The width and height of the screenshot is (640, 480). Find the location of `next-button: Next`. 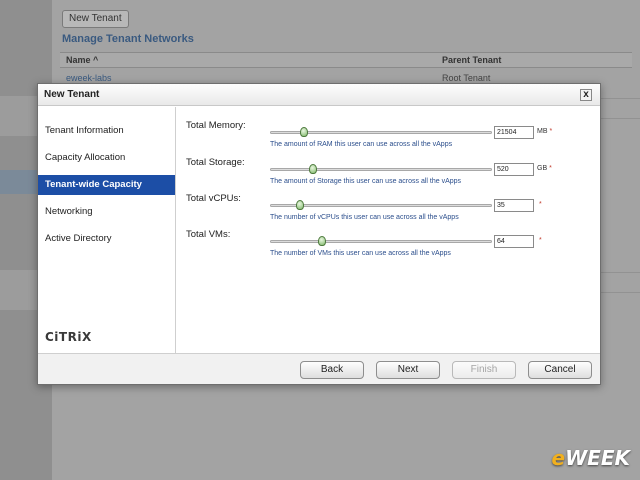

next-button: Next is located at coordinates (408, 370).